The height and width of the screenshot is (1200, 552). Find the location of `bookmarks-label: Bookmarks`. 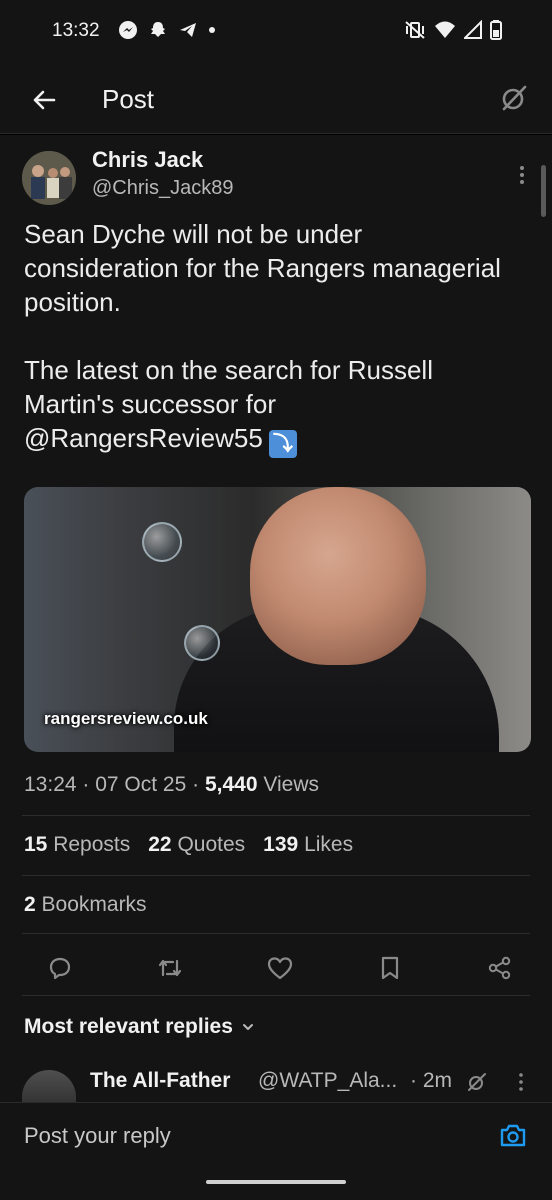

bookmarks-label: Bookmarks is located at coordinates (94, 904).